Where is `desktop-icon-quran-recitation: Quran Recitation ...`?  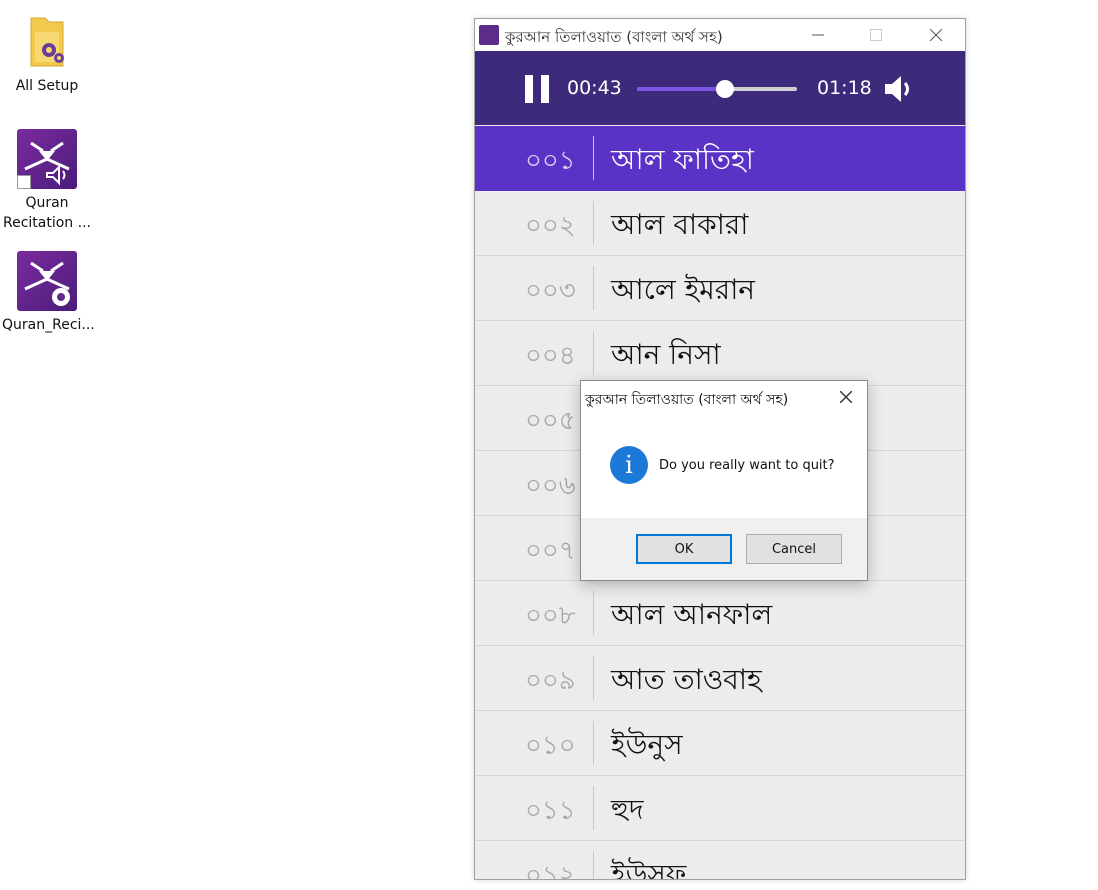 desktop-icon-quran-recitation: Quran Recitation ... is located at coordinates (47, 181).